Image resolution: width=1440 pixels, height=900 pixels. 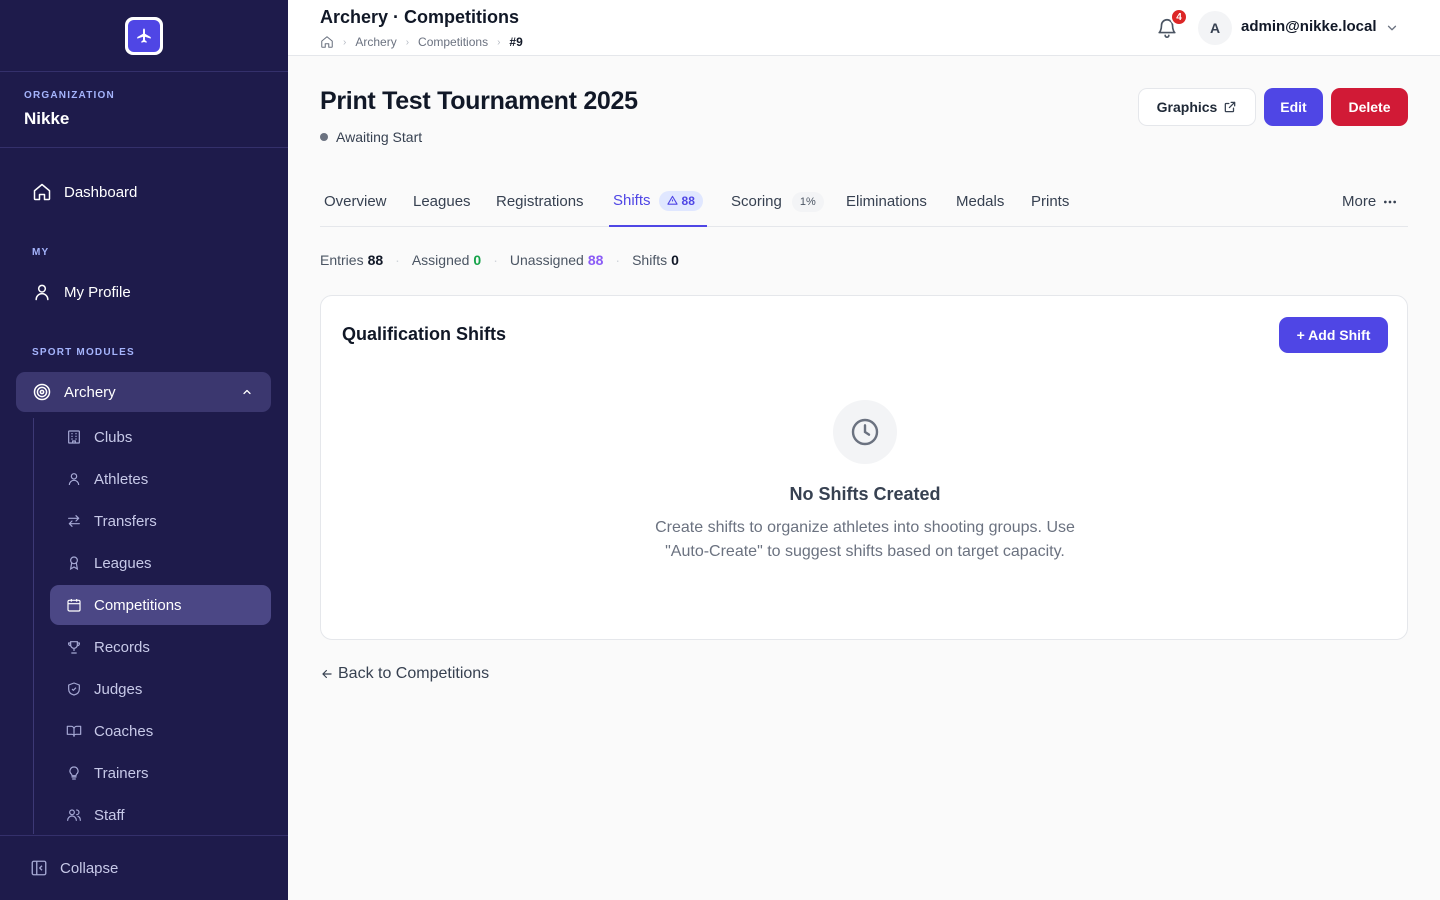 What do you see at coordinates (650, 260) in the screenshot?
I see `stat-shifts-label: Shifts` at bounding box center [650, 260].